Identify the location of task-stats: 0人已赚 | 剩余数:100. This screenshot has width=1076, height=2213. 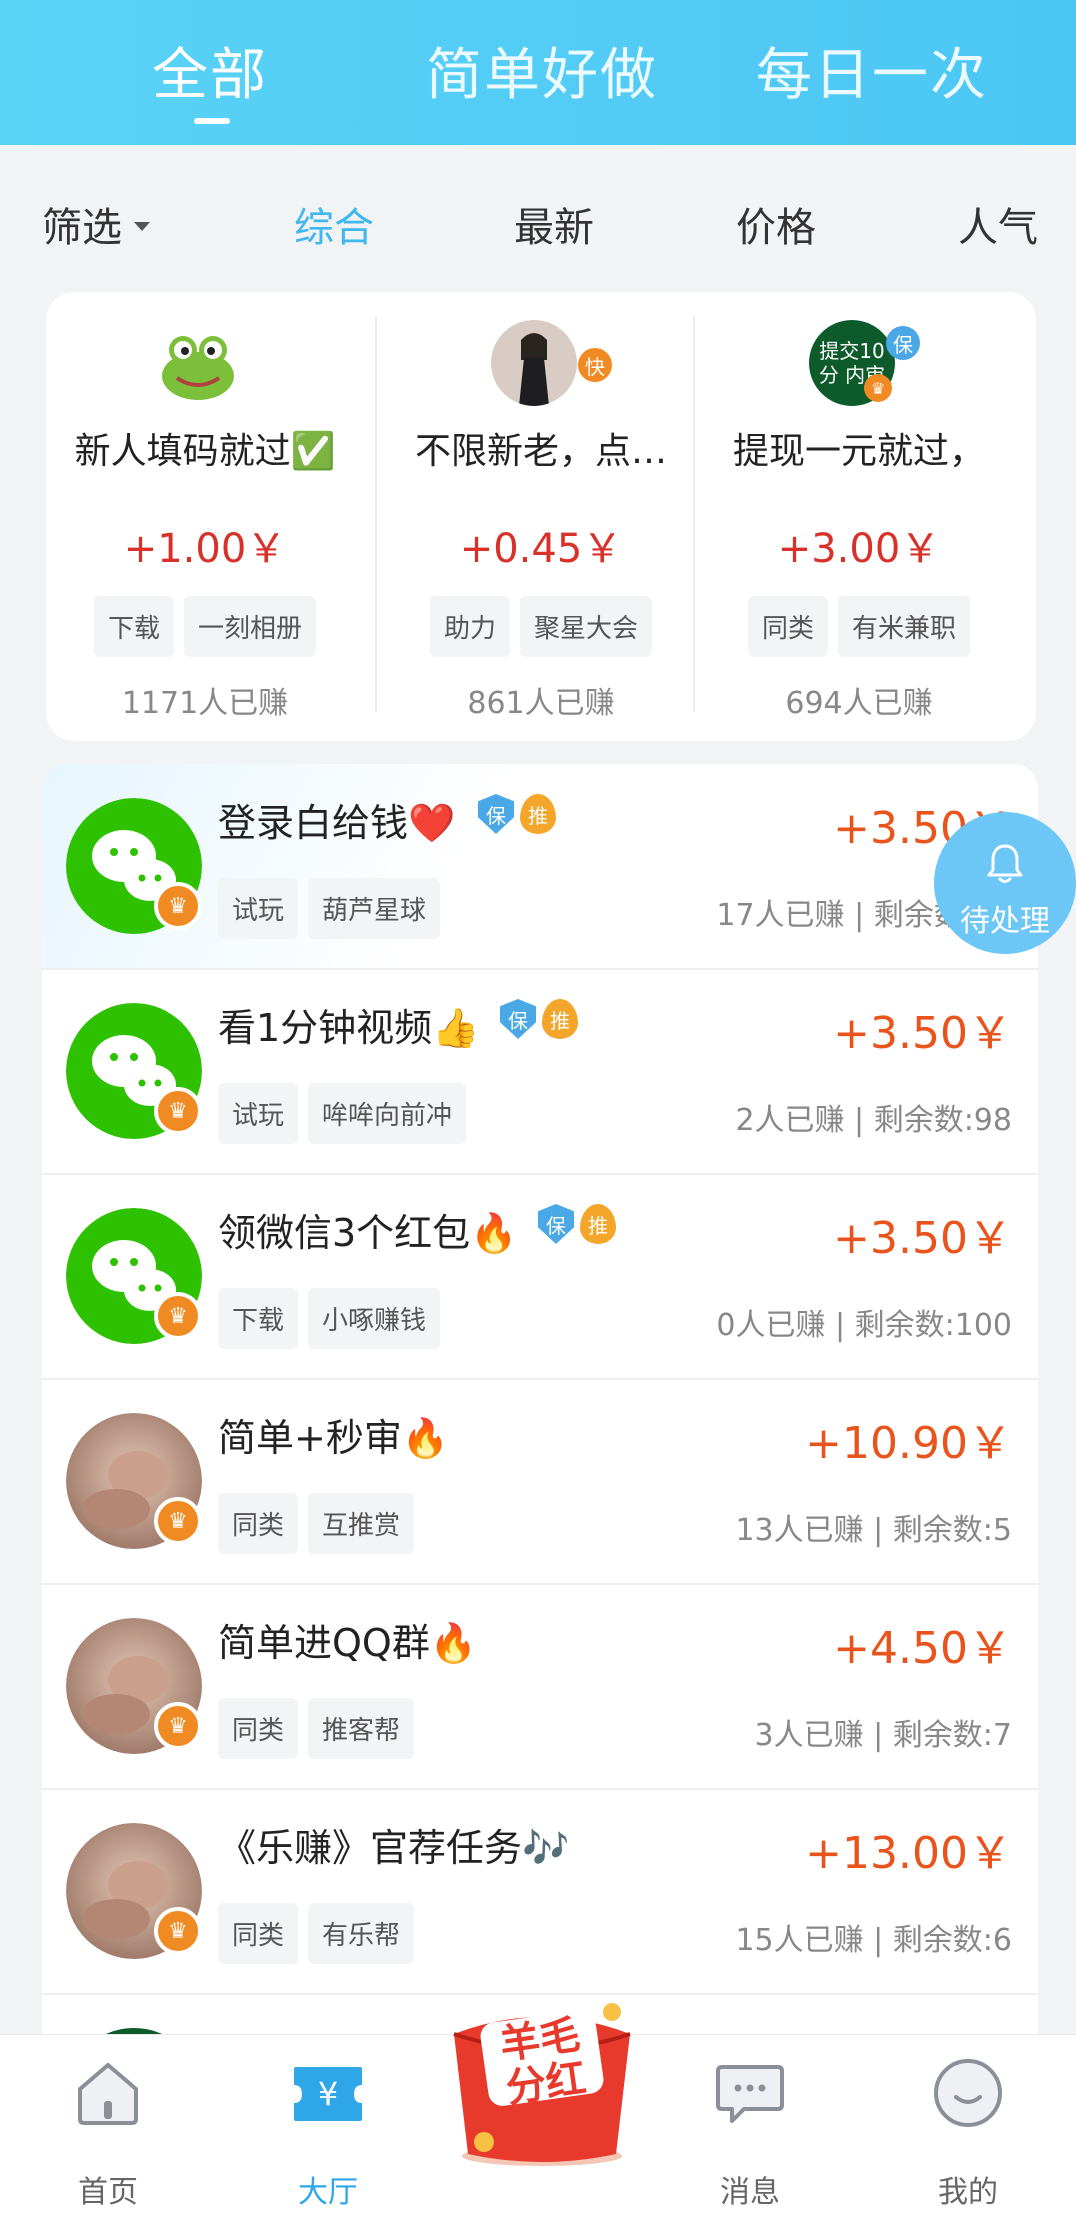
(864, 1325).